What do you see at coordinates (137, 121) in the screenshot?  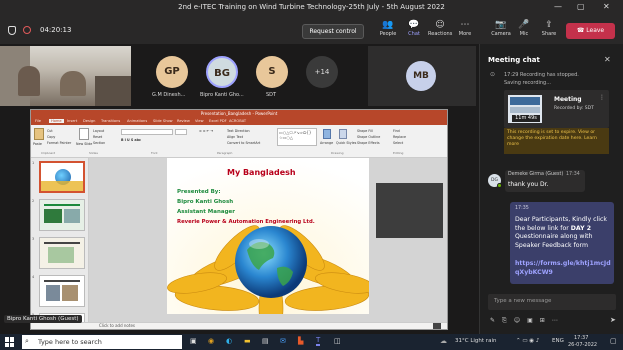 I see `ppt-tab: Animations` at bounding box center [137, 121].